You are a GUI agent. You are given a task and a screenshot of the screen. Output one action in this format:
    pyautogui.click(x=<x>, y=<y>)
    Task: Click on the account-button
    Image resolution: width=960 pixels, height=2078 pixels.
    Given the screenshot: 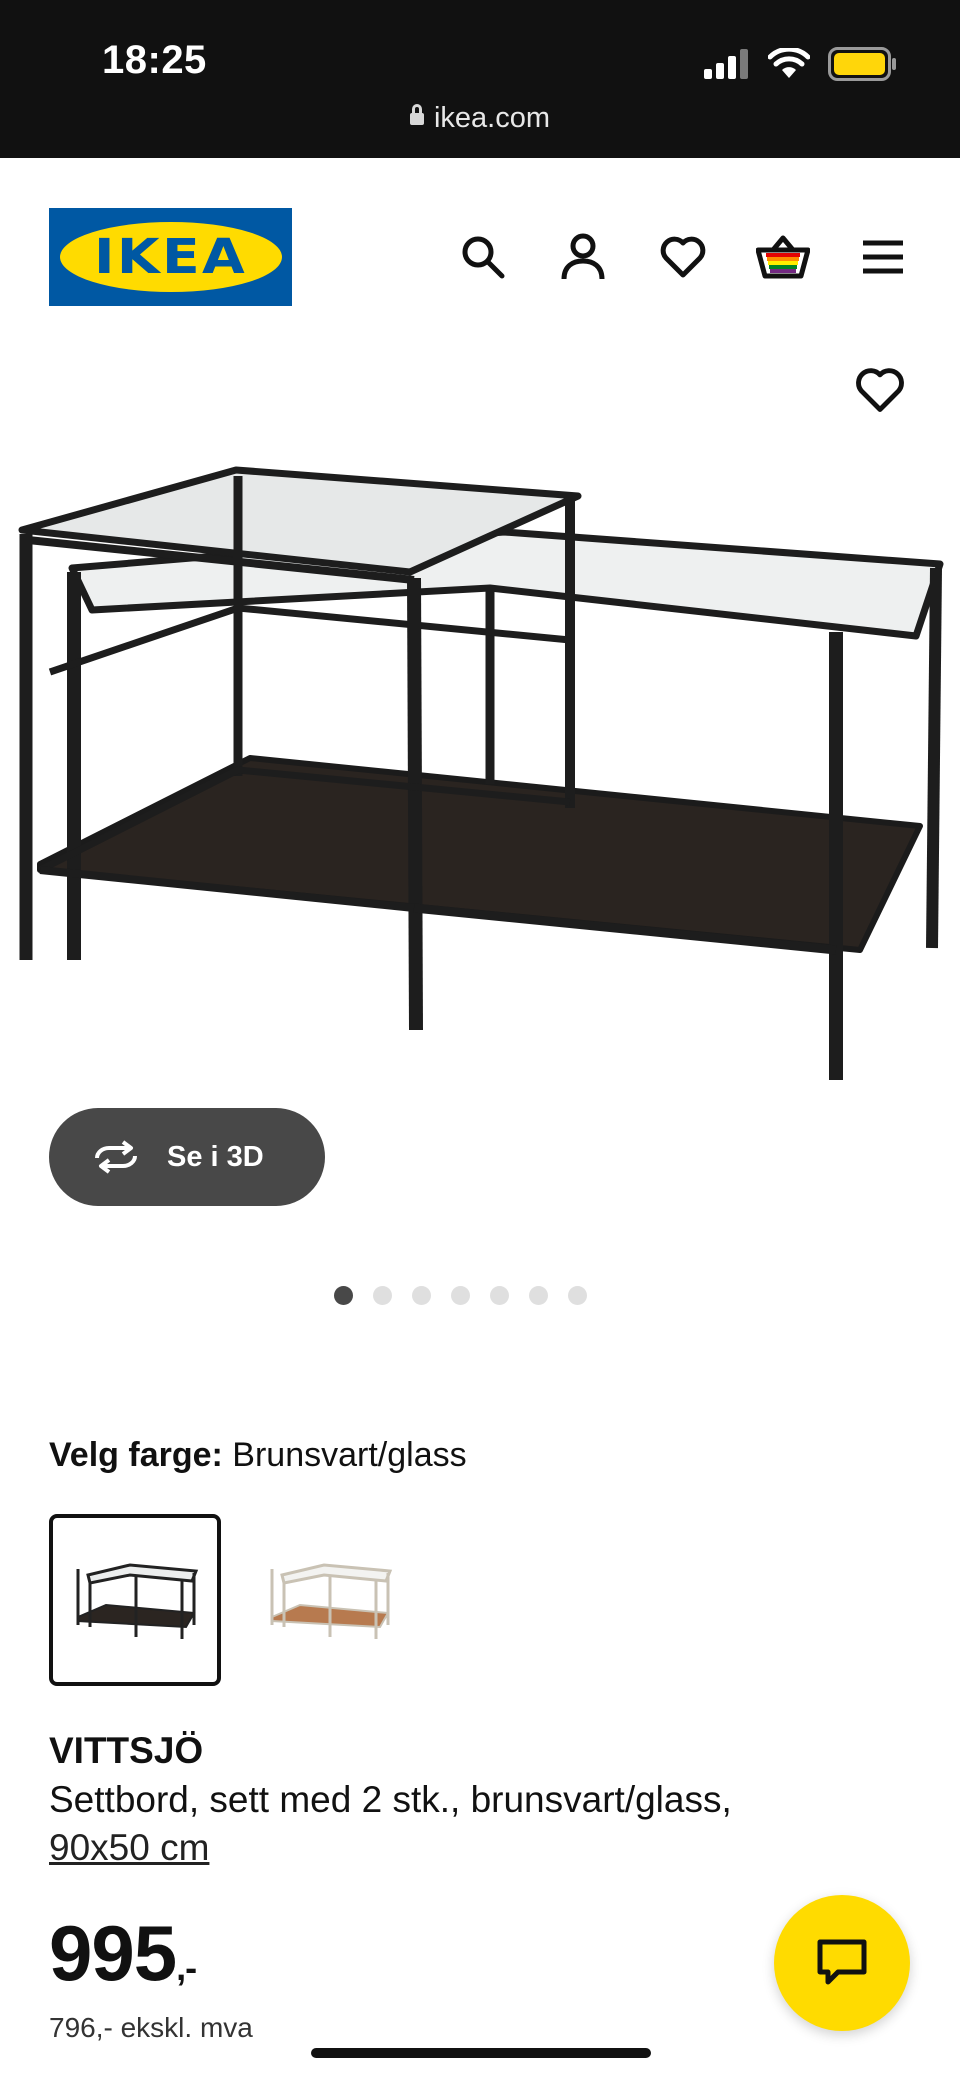 What is the action you would take?
    pyautogui.click(x=583, y=257)
    